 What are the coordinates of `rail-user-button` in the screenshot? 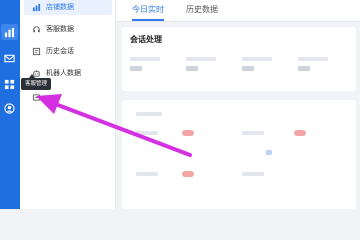 It's located at (9, 108).